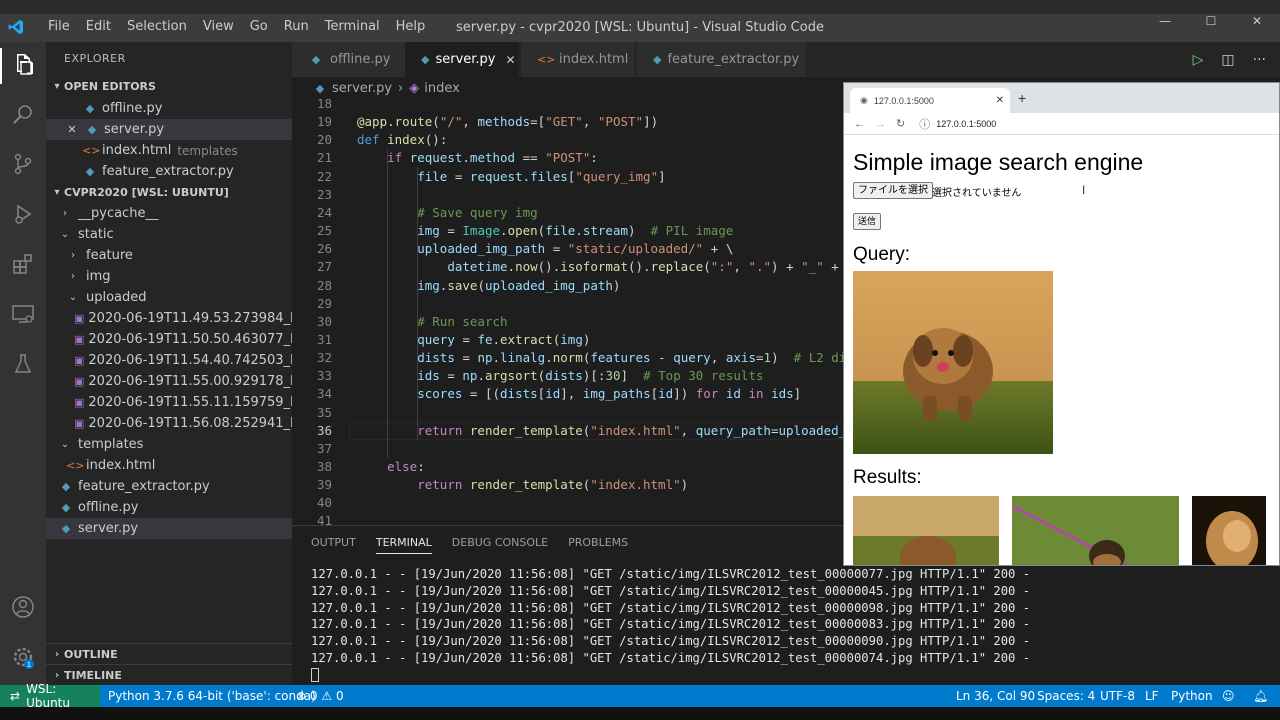 This screenshot has height=720, width=1280. What do you see at coordinates (169, 507) in the screenshot?
I see `tree-item: ◆ offline.py` at bounding box center [169, 507].